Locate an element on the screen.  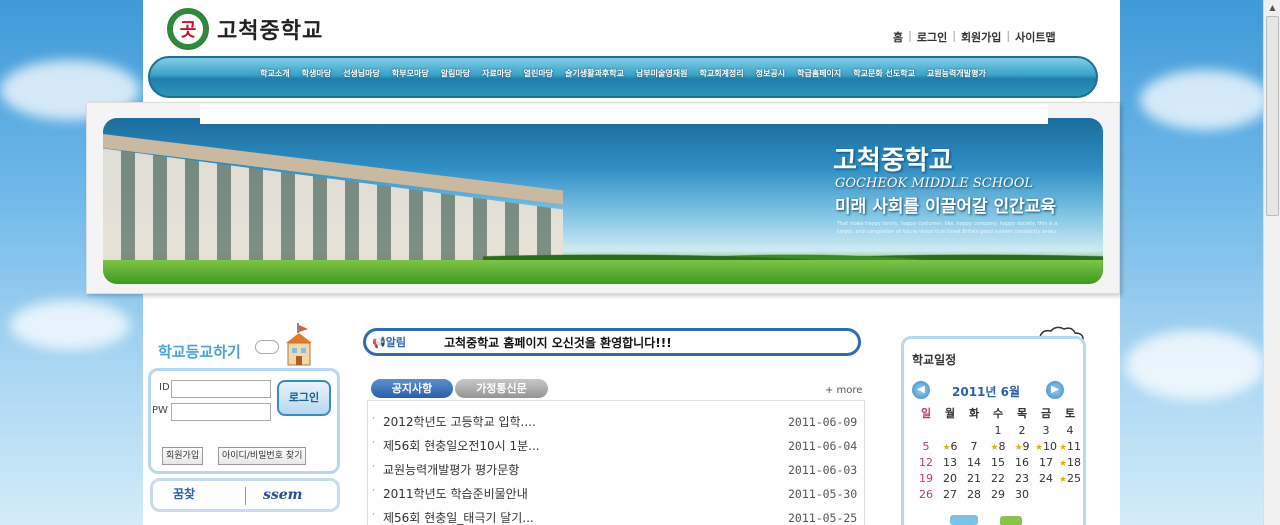
list-item: · 2012학년도 고등학교 입학.... 2011-06-09 is located at coordinates (617, 422).